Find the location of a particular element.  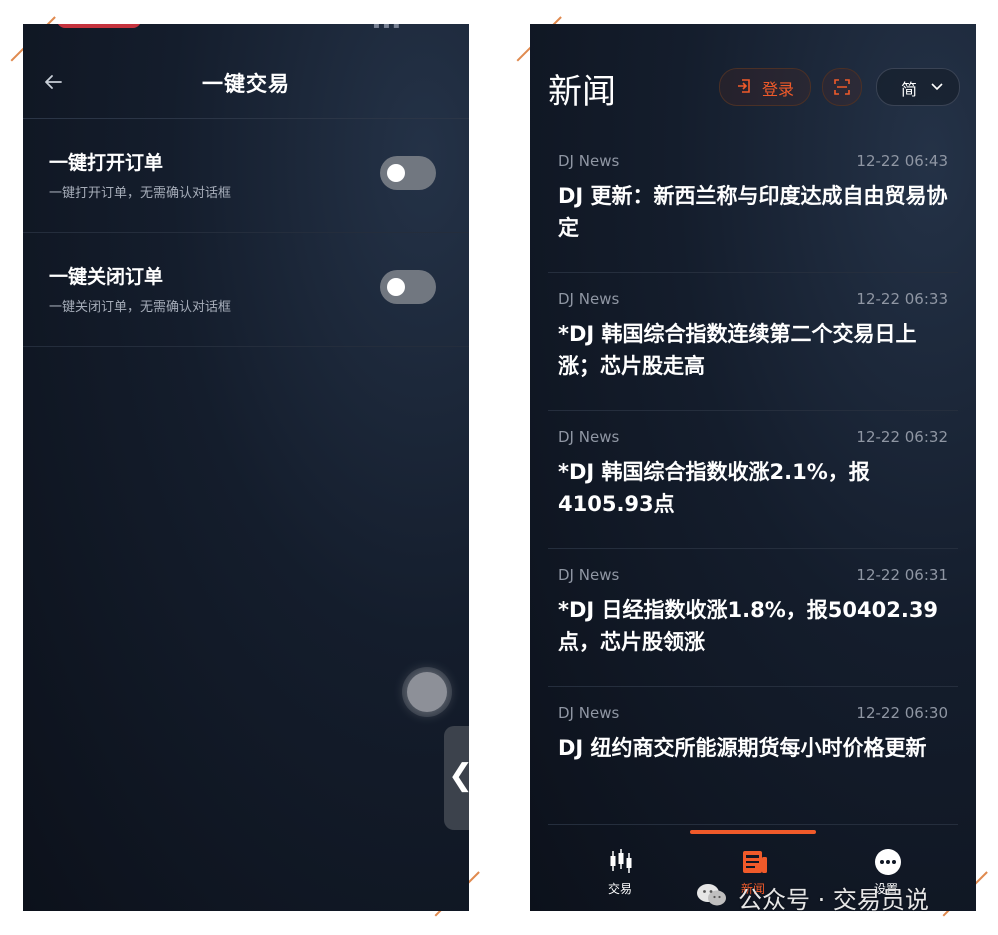

close-order-toggle is located at coordinates (408, 287).